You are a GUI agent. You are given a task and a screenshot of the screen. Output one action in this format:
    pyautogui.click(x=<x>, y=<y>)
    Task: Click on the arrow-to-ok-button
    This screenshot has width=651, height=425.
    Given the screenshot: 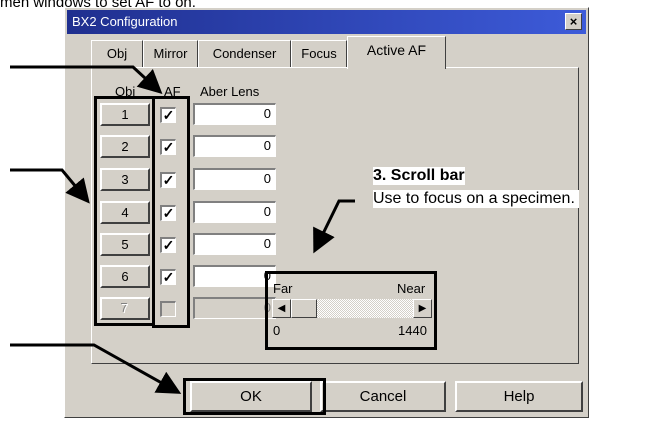 What is the action you would take?
    pyautogui.click(x=96, y=368)
    